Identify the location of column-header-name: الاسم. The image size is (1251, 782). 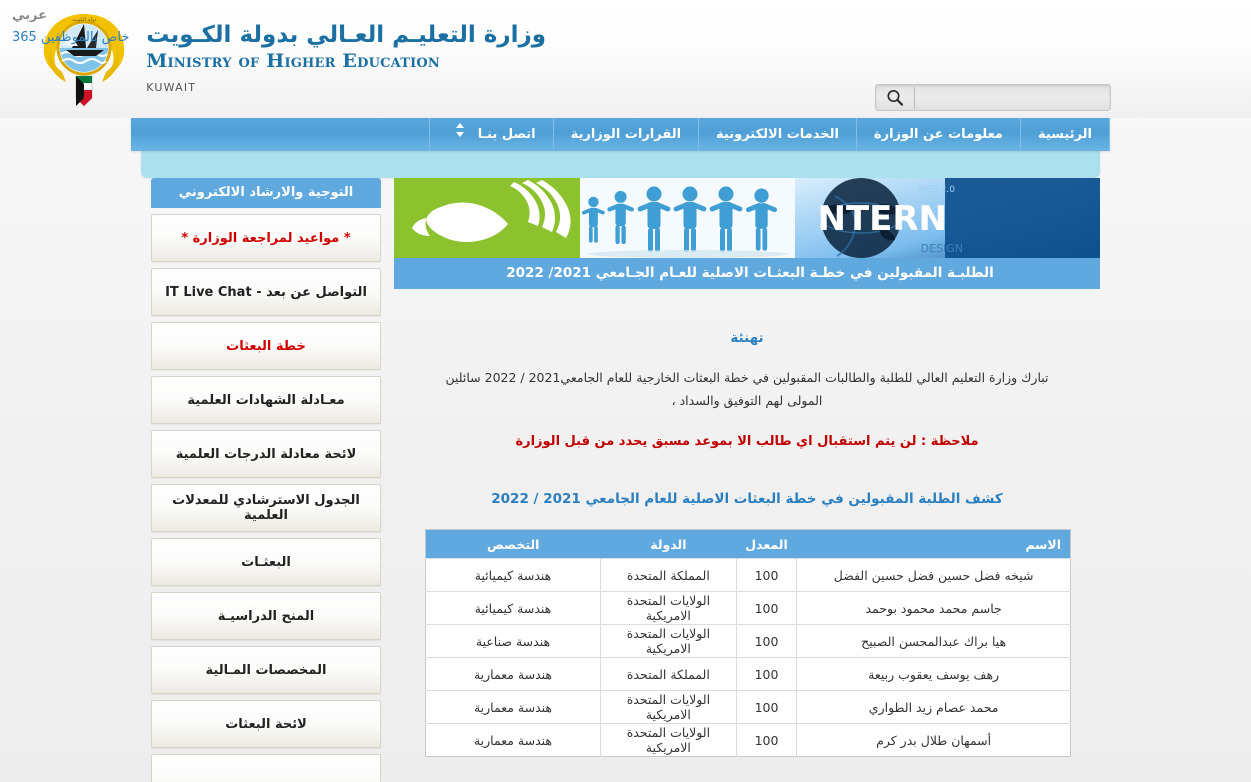
(933, 544).